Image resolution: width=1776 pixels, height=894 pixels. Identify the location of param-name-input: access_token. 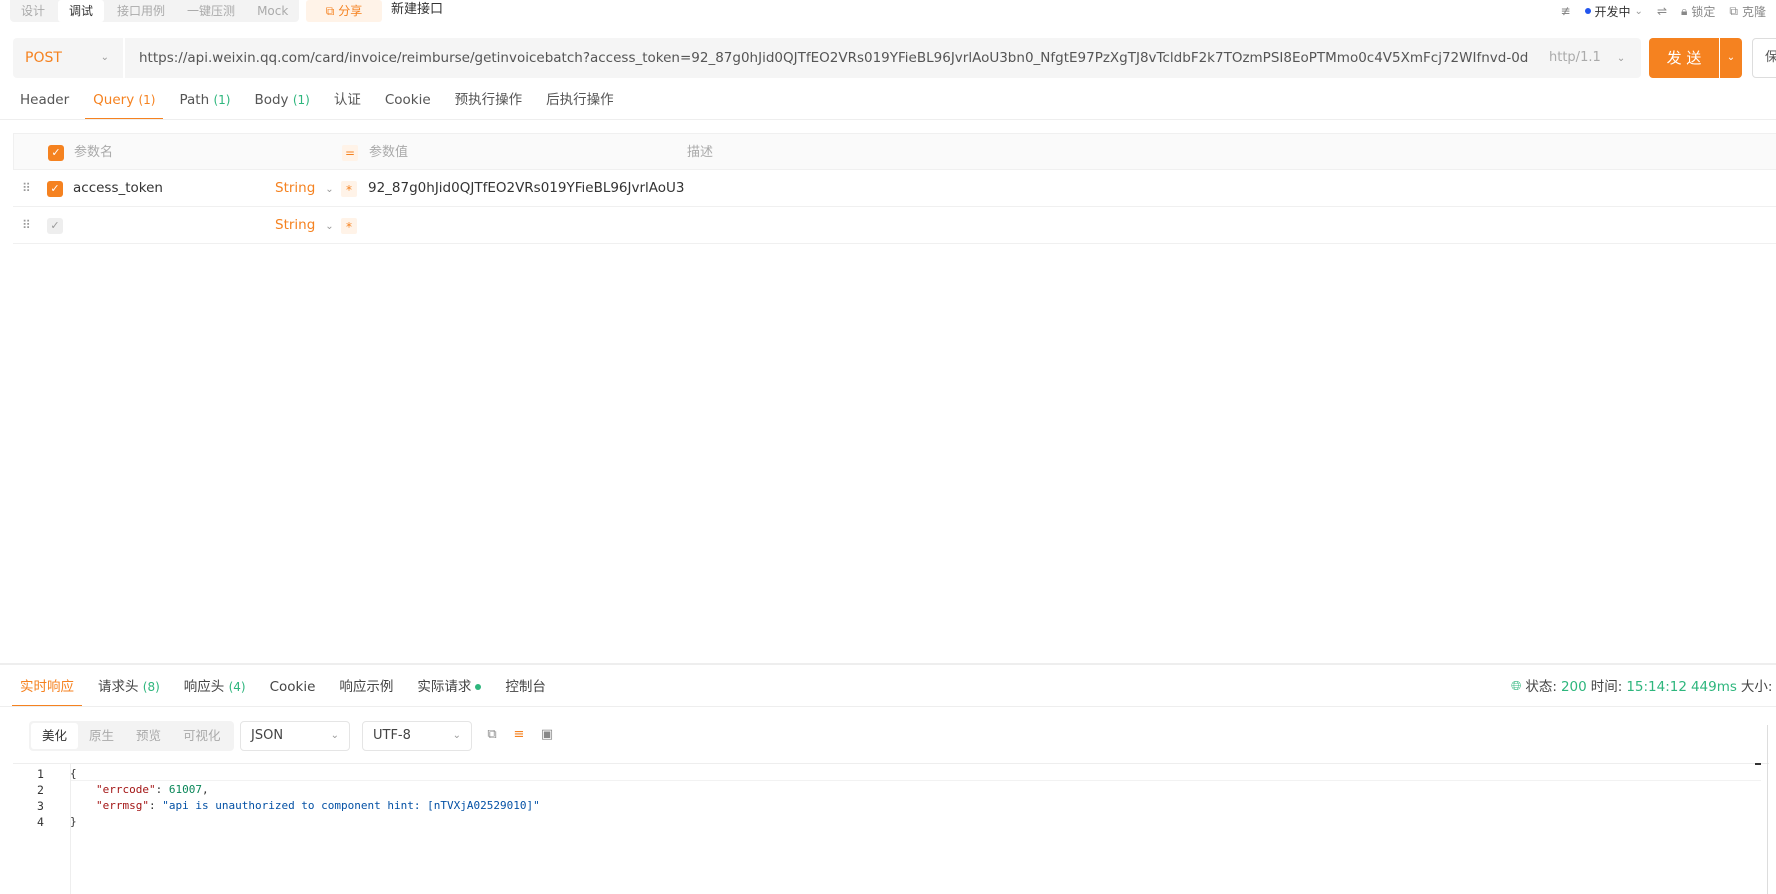
(173, 188).